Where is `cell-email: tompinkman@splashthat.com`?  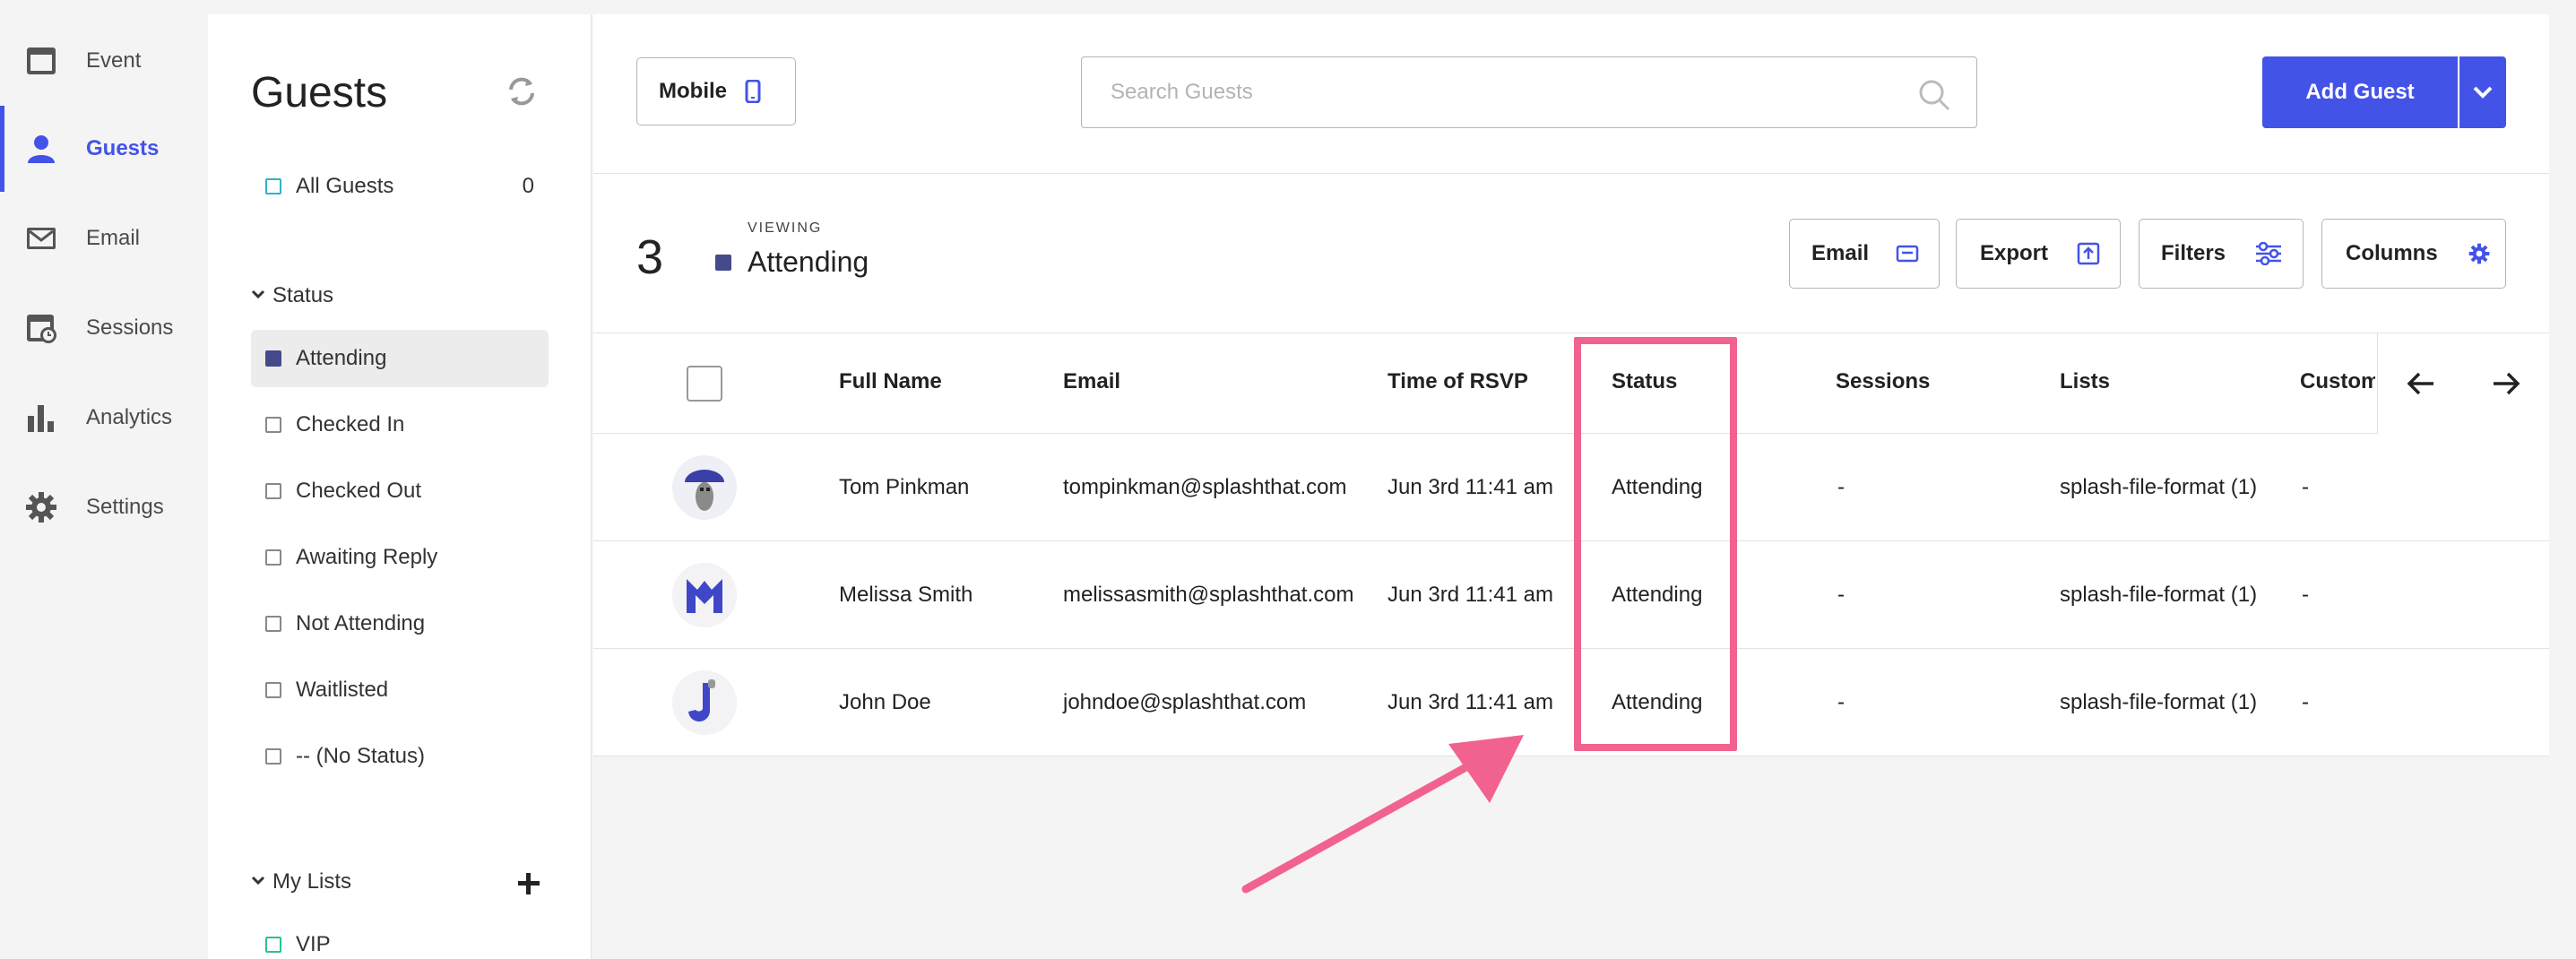 cell-email: tompinkman@splashthat.com is located at coordinates (1205, 487).